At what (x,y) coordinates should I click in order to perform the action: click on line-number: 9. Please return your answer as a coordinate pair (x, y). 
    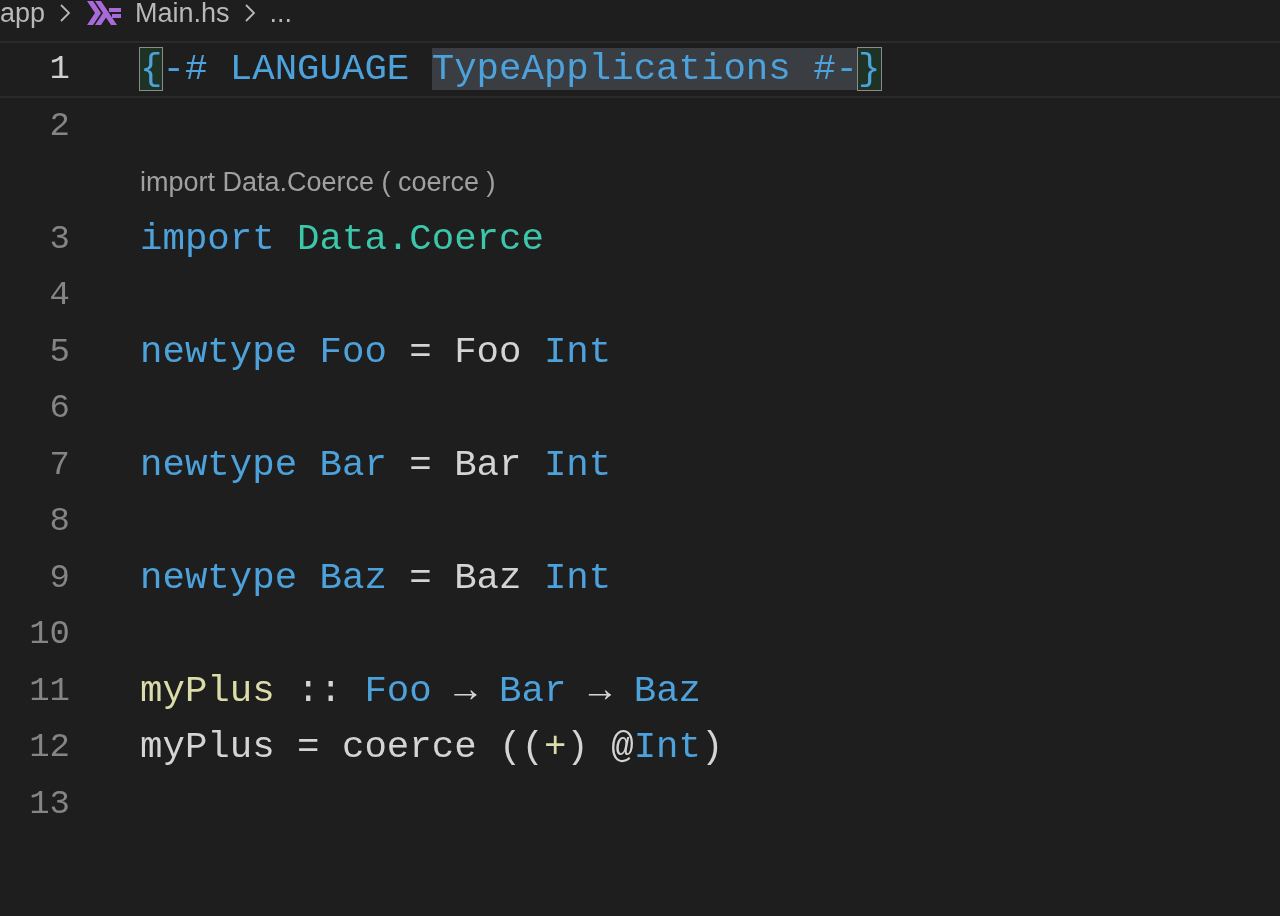
    Looking at the image, I should click on (59, 577).